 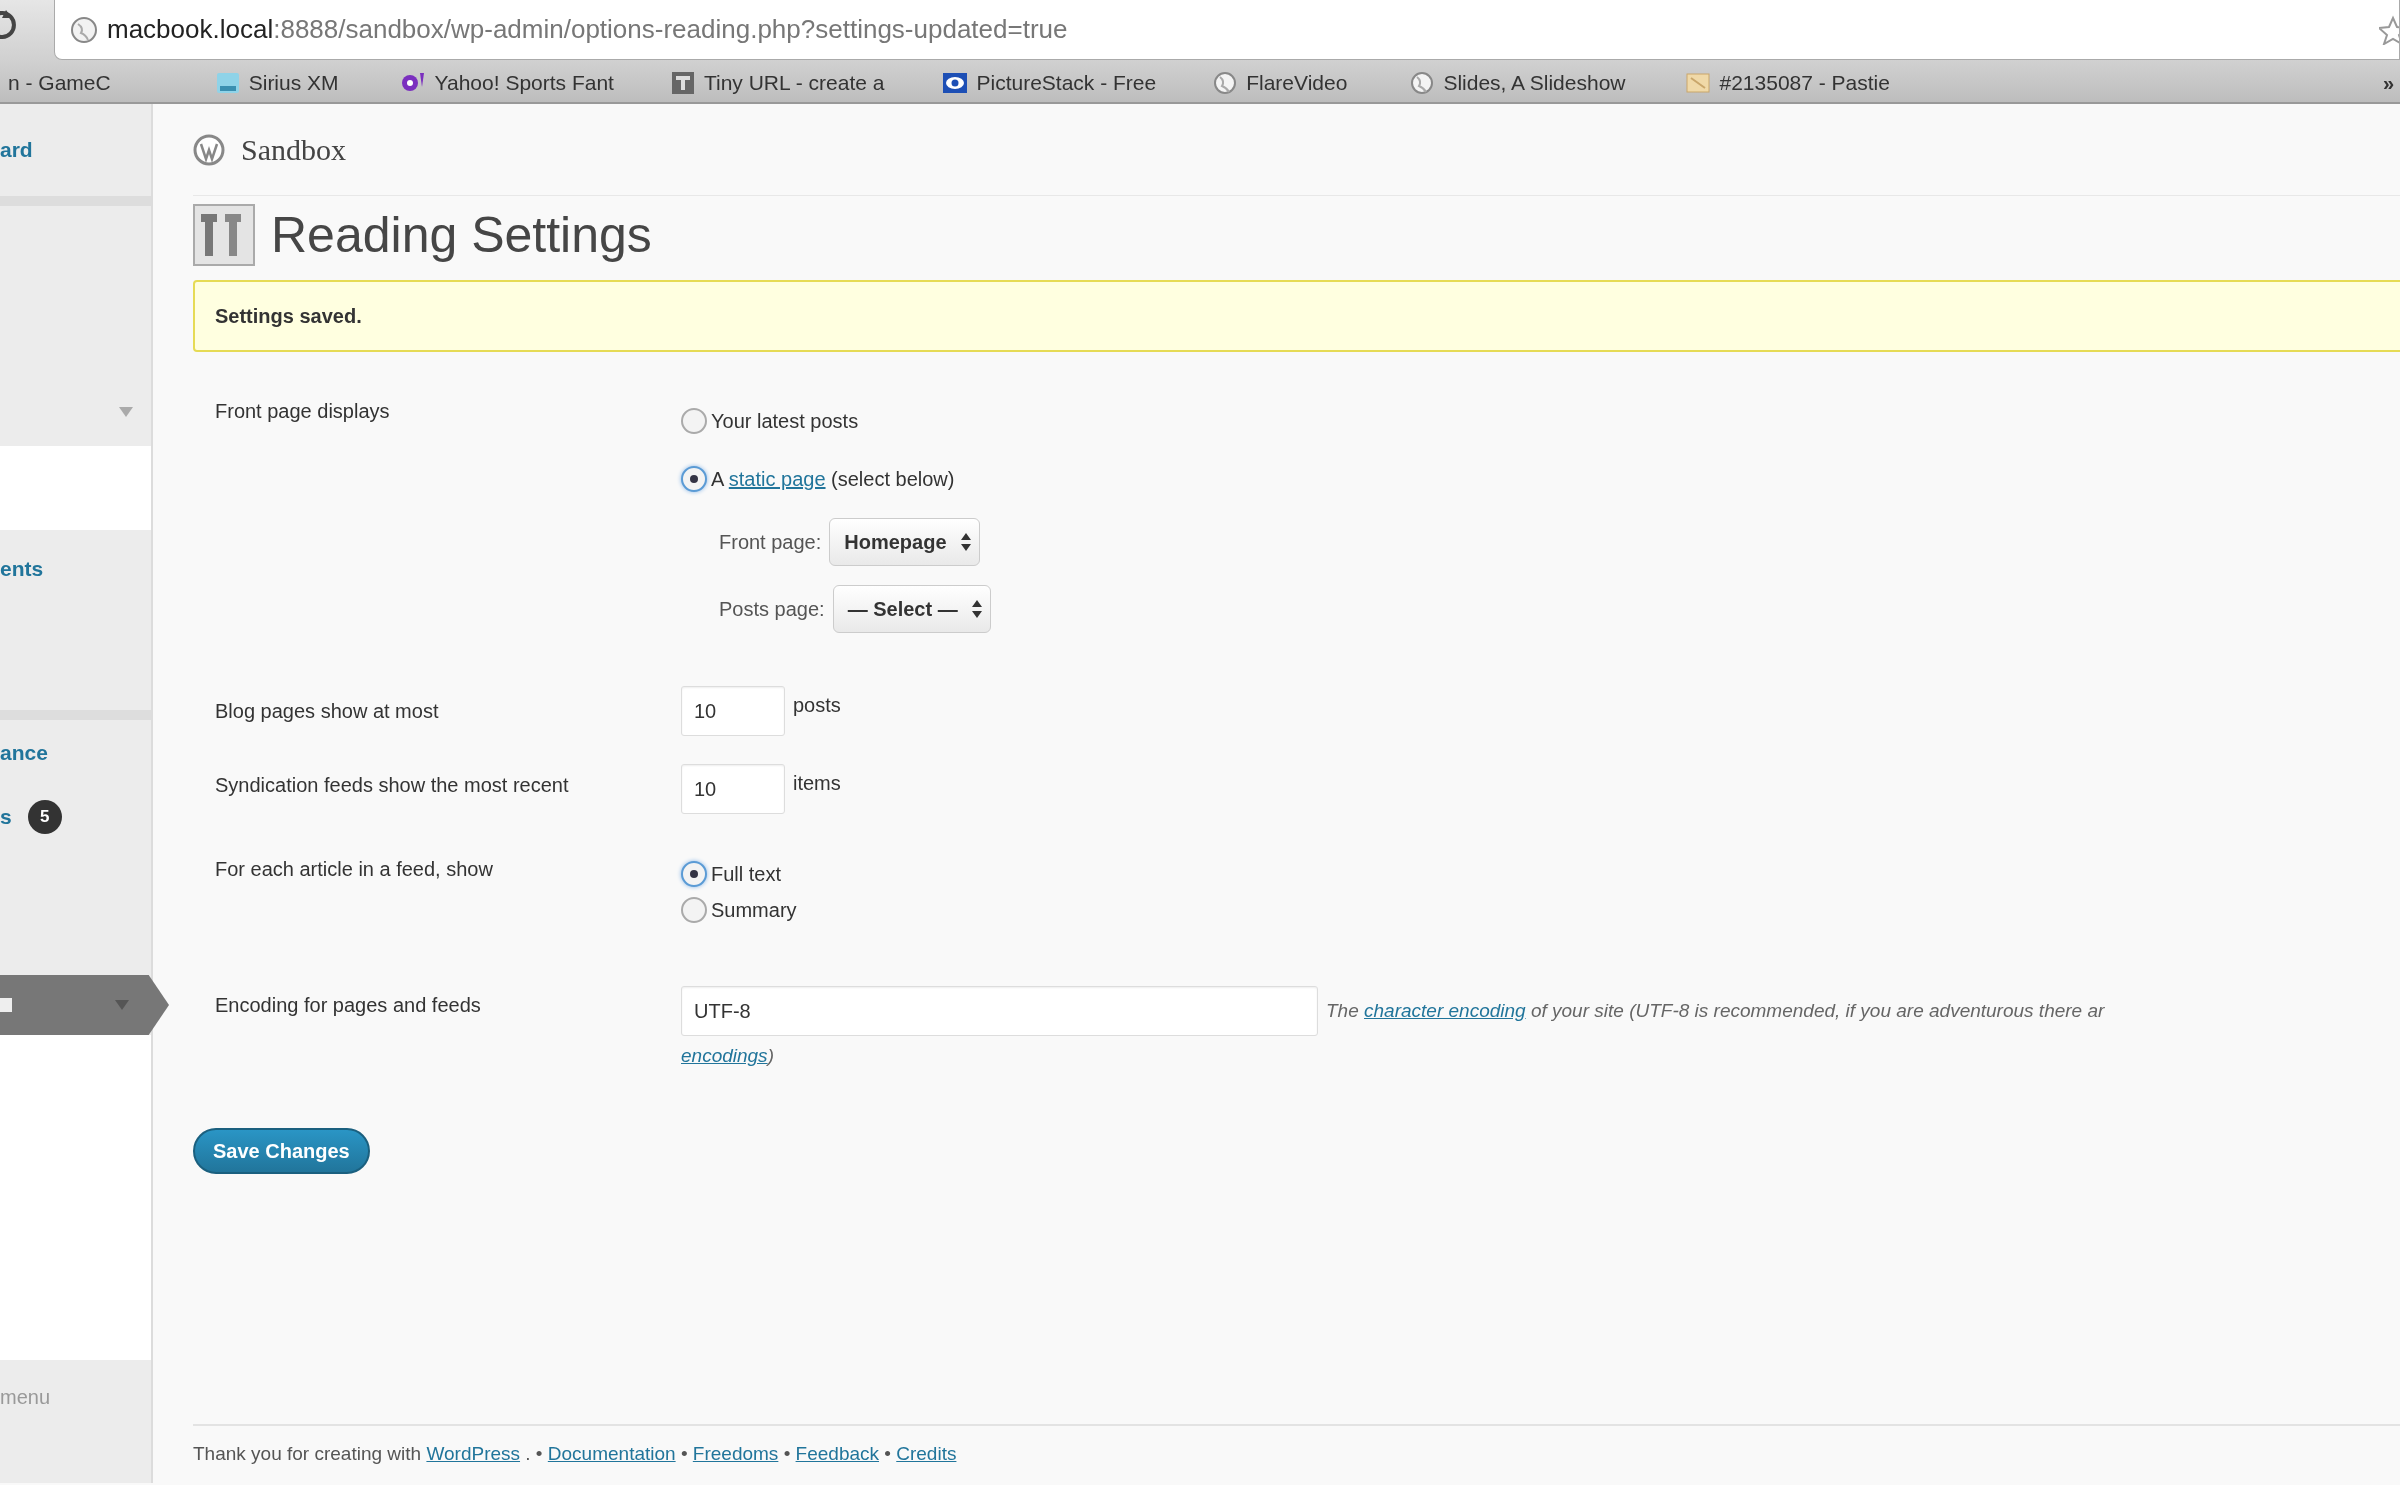 I want to click on field-label: Encoding for pages and feeds, so click(x=348, y=1005).